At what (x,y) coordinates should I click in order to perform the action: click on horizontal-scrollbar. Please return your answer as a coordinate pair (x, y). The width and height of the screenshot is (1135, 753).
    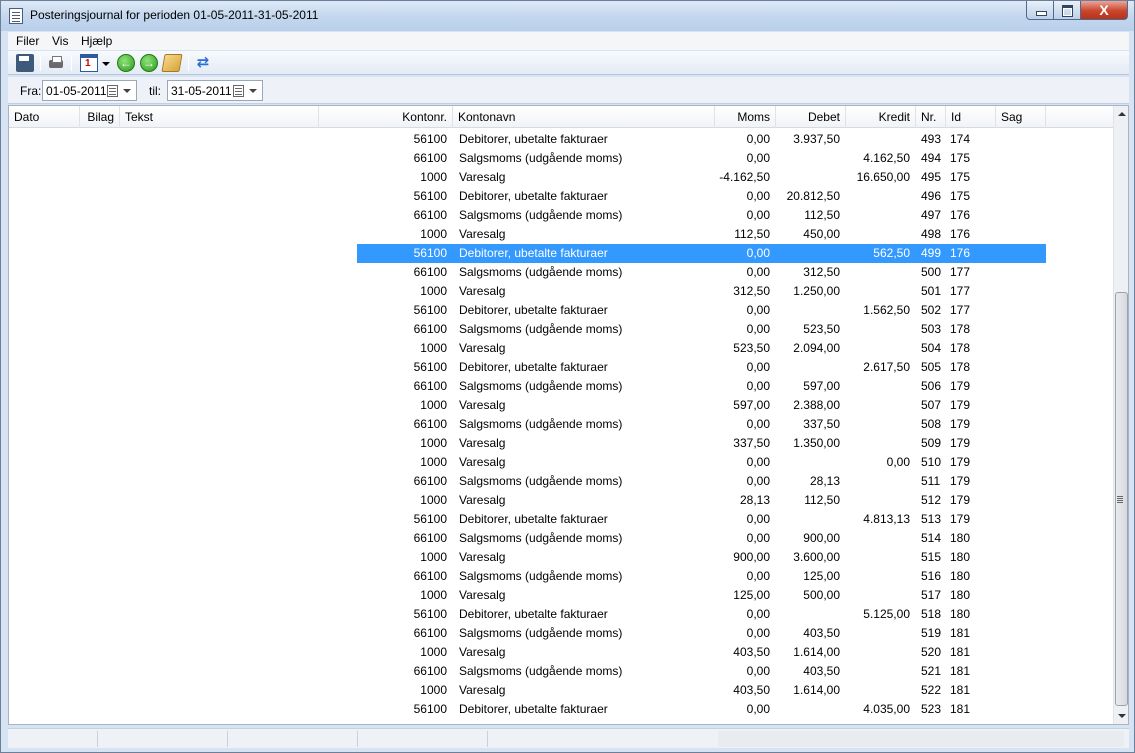
    Looking at the image, I should click on (921, 739).